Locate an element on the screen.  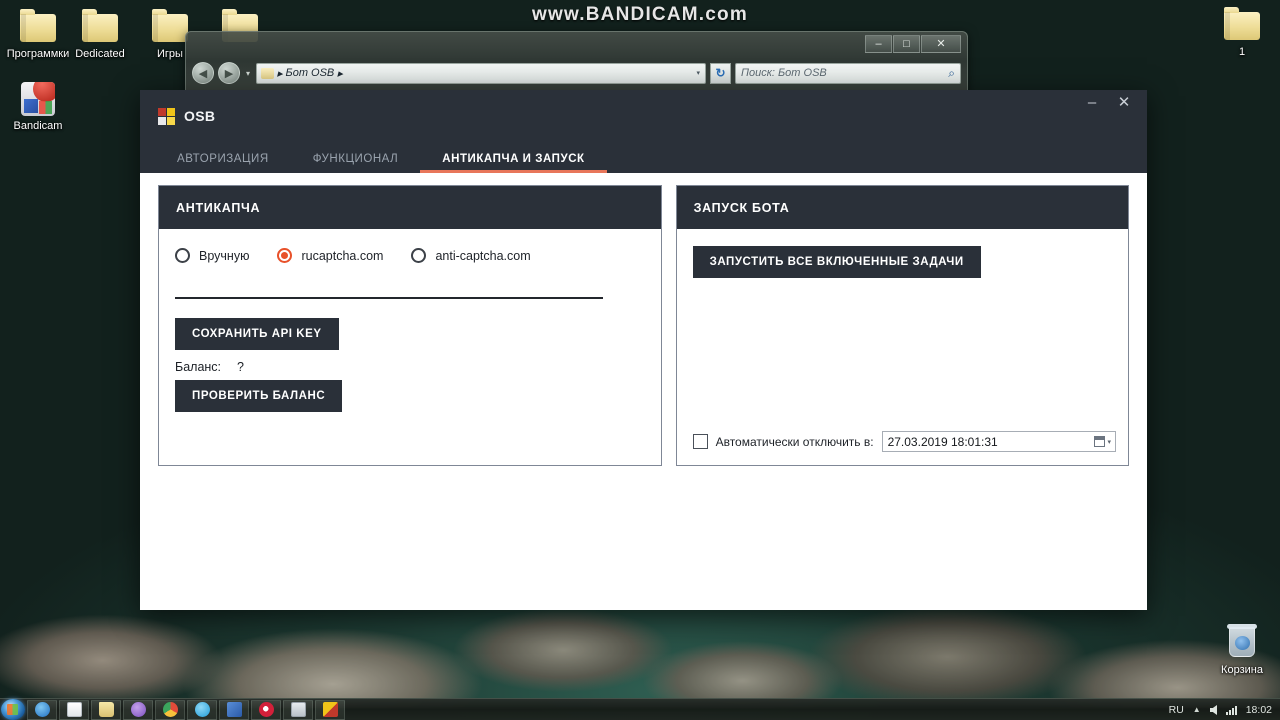
taskbar-item-notepad is located at coordinates (74, 709).